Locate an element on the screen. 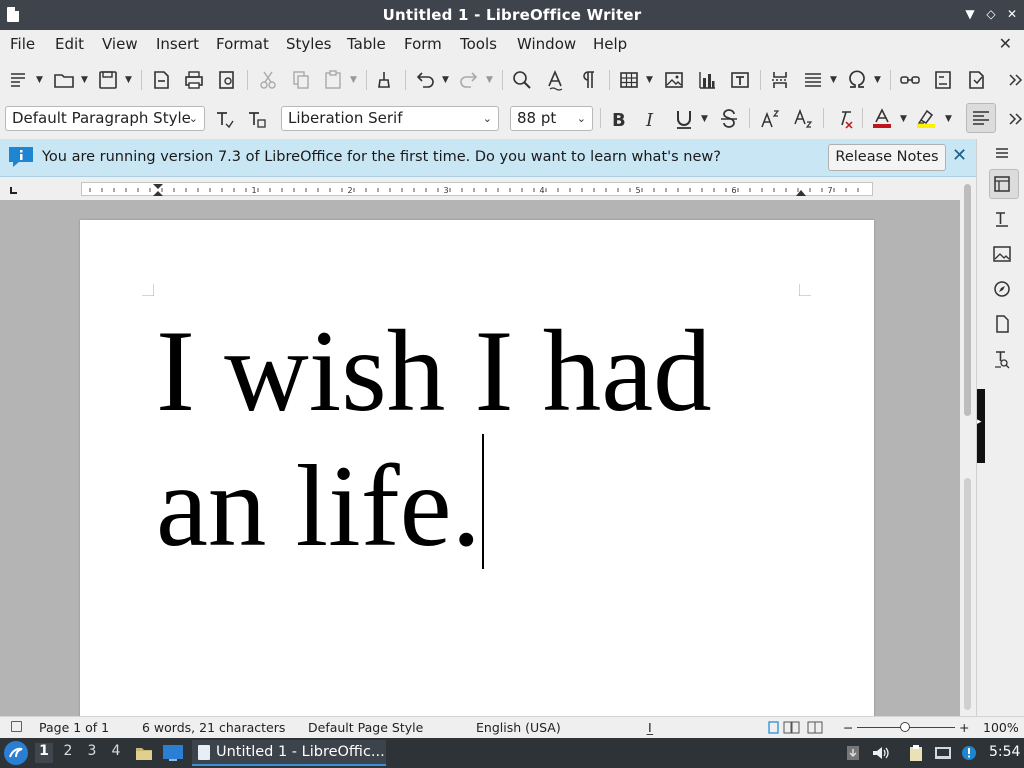  scrollbar-thumb is located at coordinates (967, 300).